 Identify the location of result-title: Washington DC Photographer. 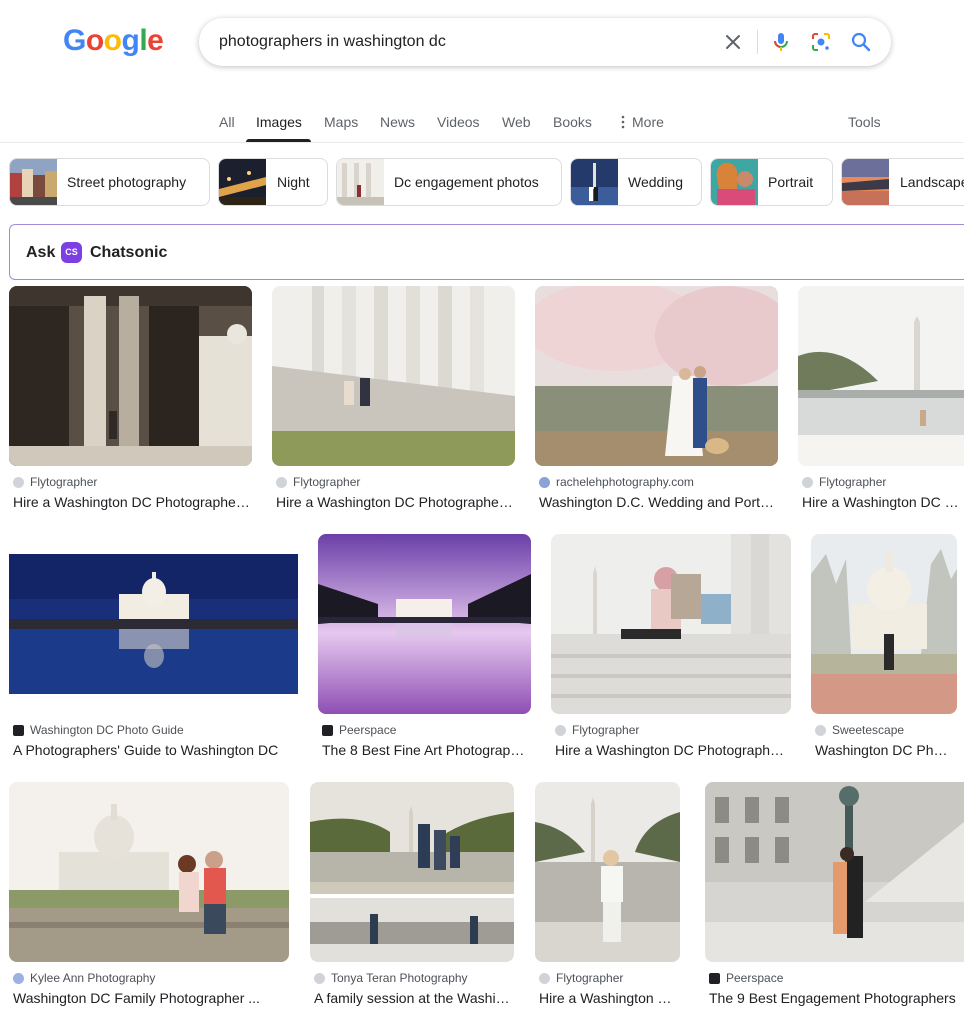
(885, 750).